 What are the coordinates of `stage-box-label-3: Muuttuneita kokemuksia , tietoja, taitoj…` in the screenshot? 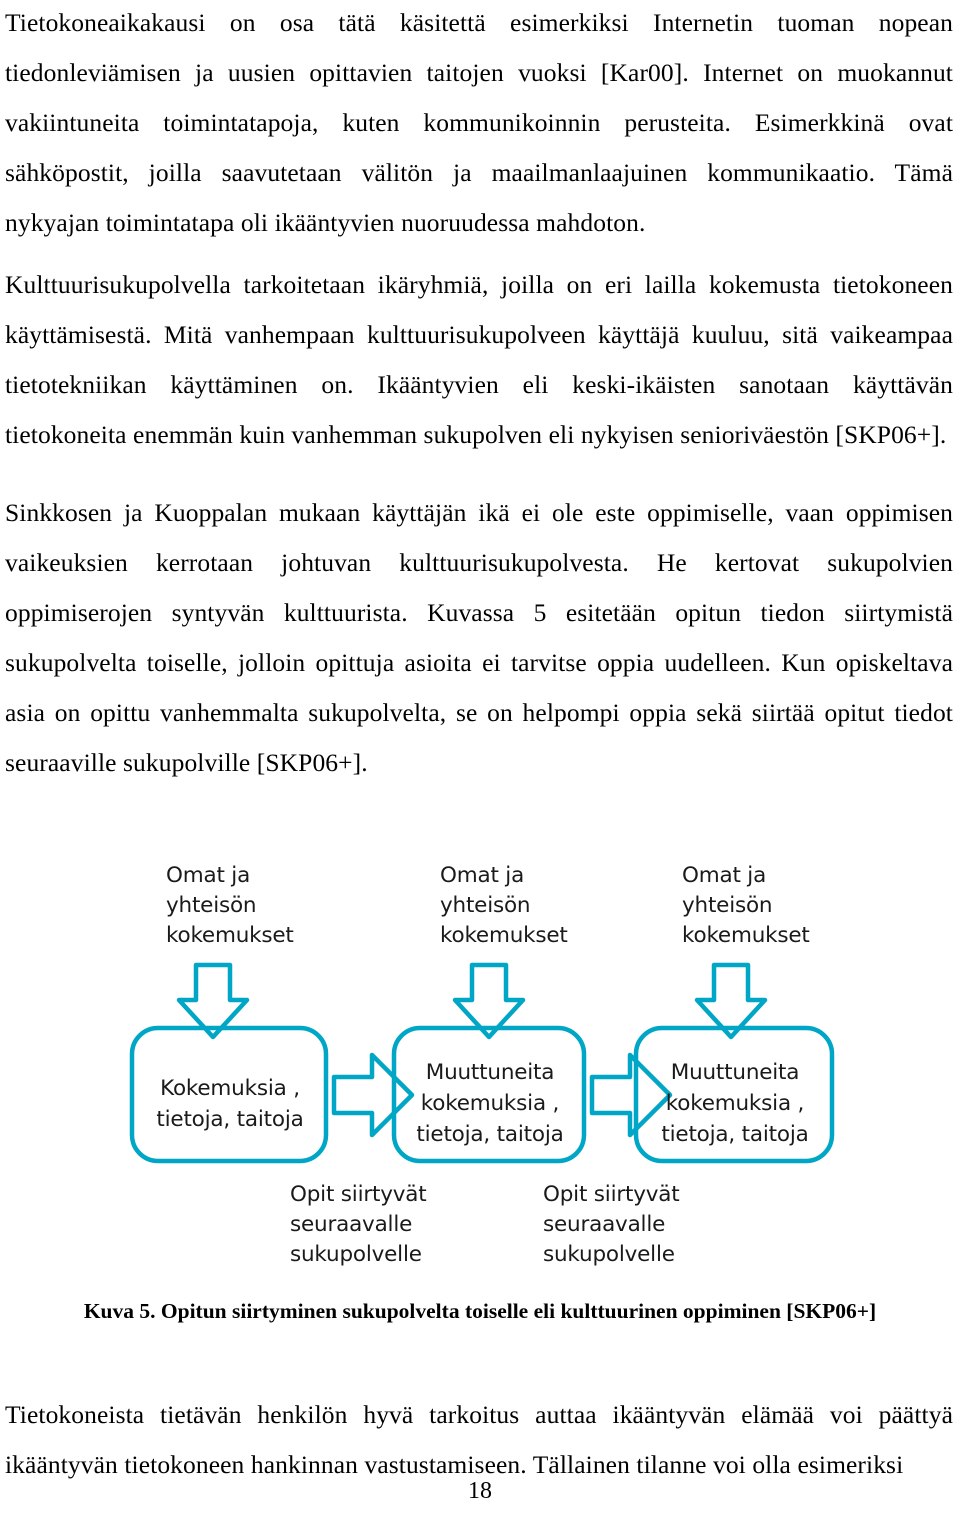 It's located at (735, 1103).